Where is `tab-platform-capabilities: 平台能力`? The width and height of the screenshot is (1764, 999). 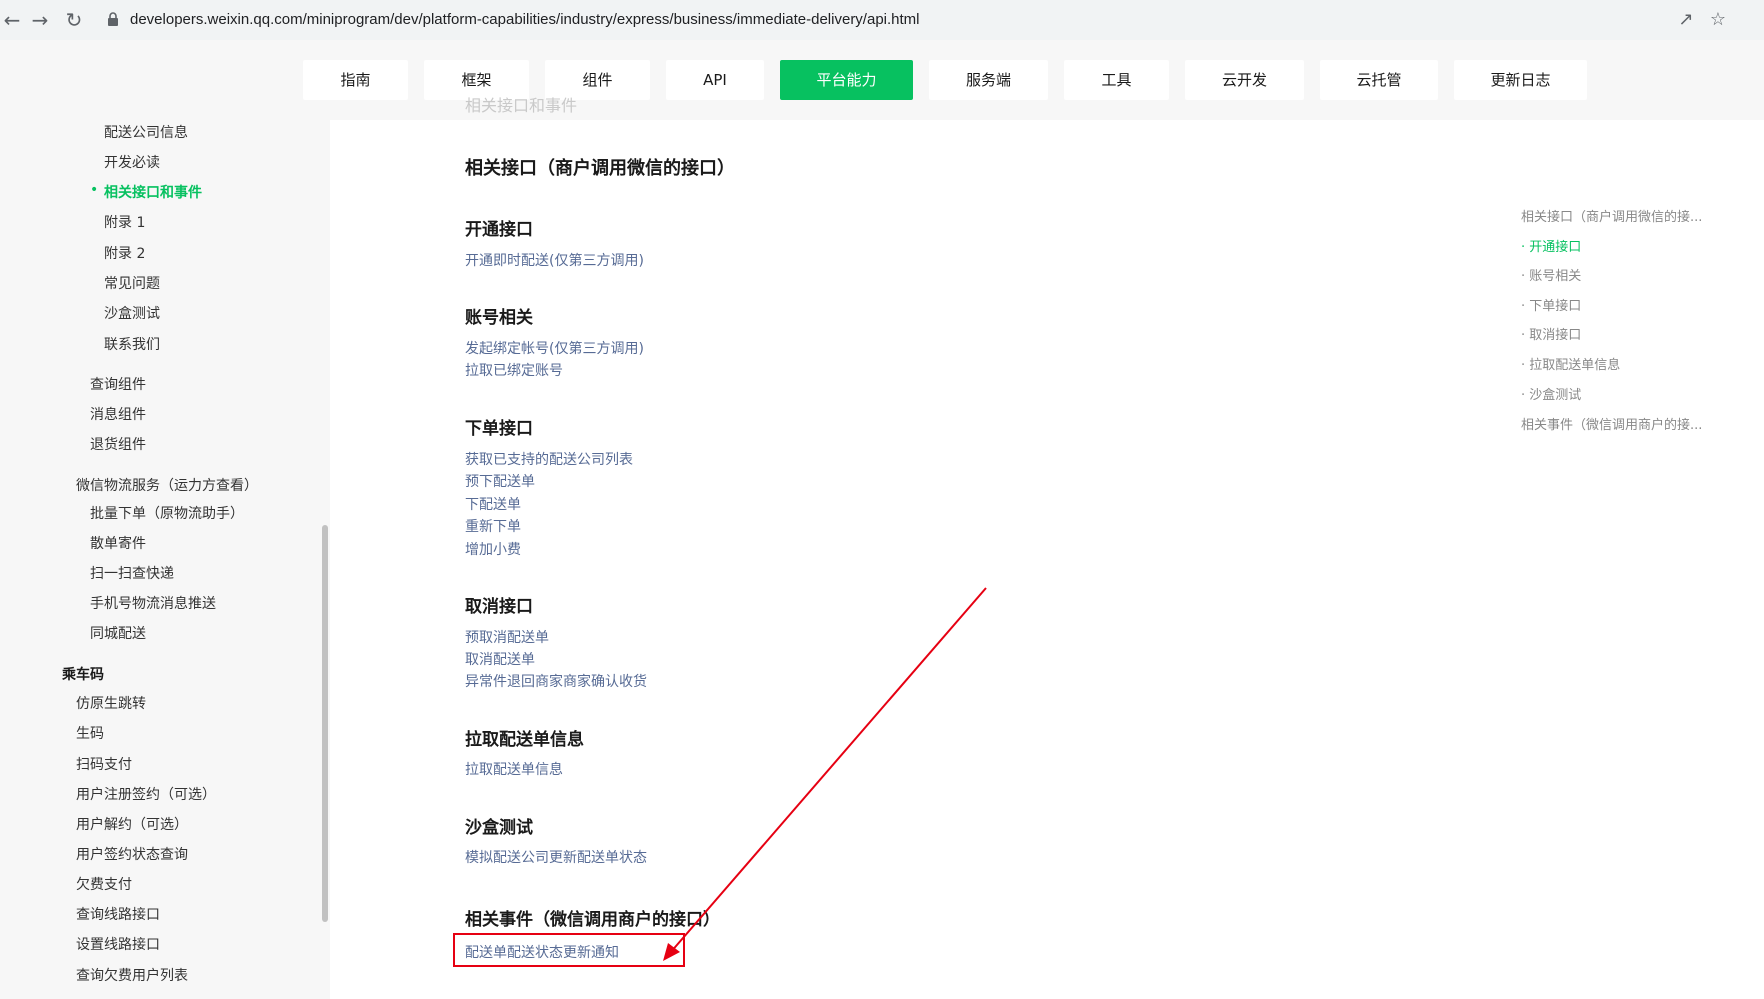
tab-platform-capabilities: 平台能力 is located at coordinates (846, 80).